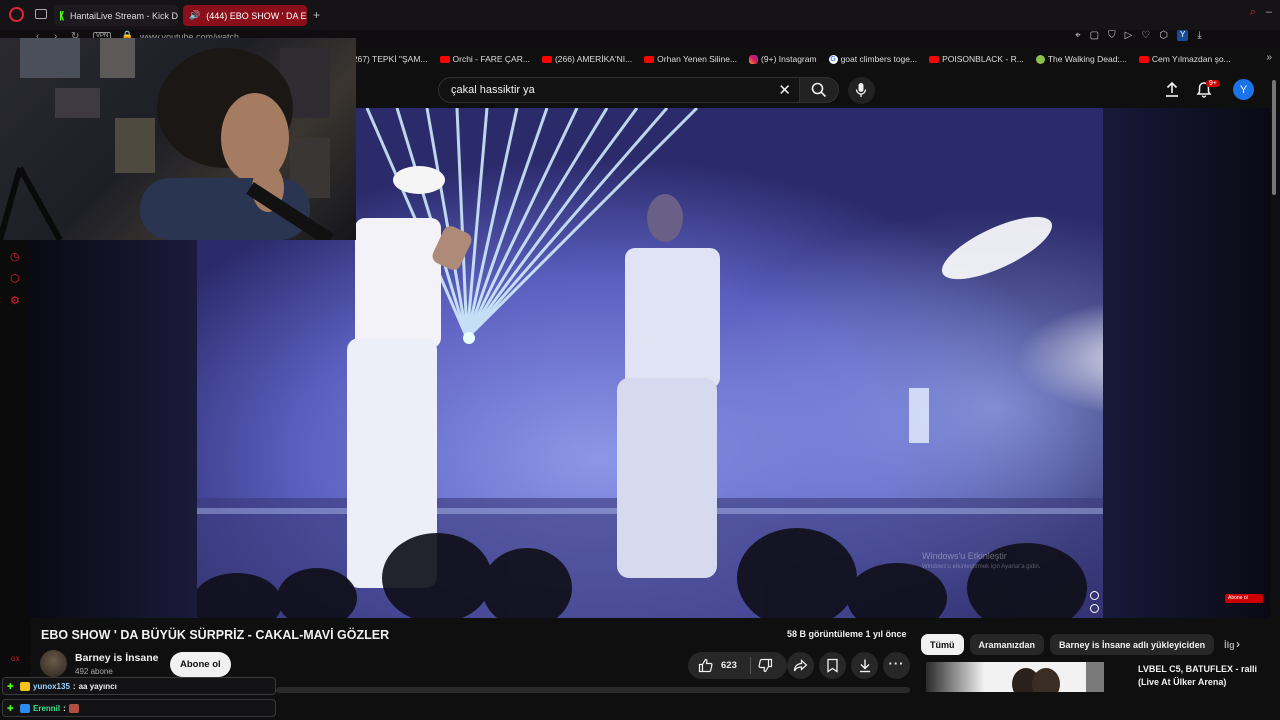 This screenshot has width=1280, height=720. I want to click on ambient-glow-right, so click(1186, 363).